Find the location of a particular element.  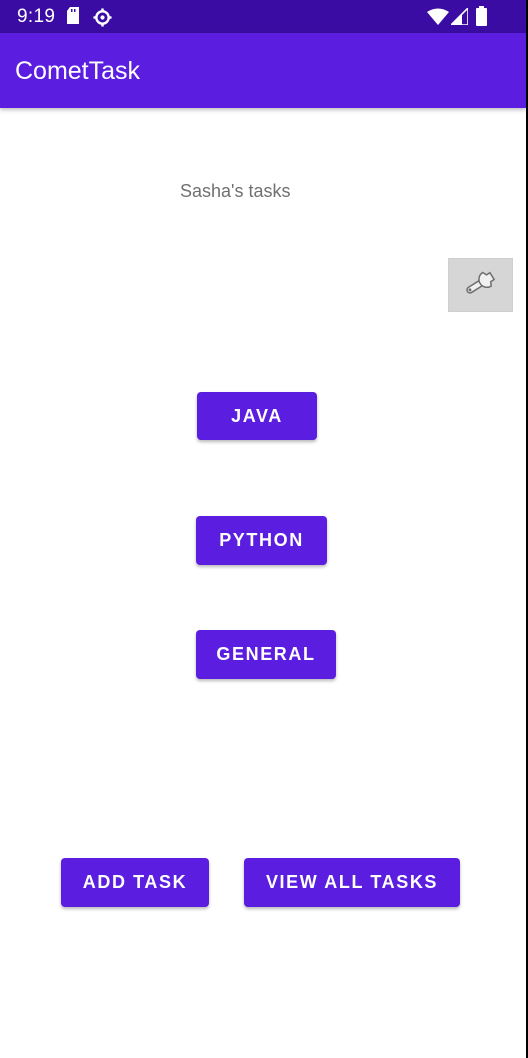

sd-card-icon is located at coordinates (73, 18).